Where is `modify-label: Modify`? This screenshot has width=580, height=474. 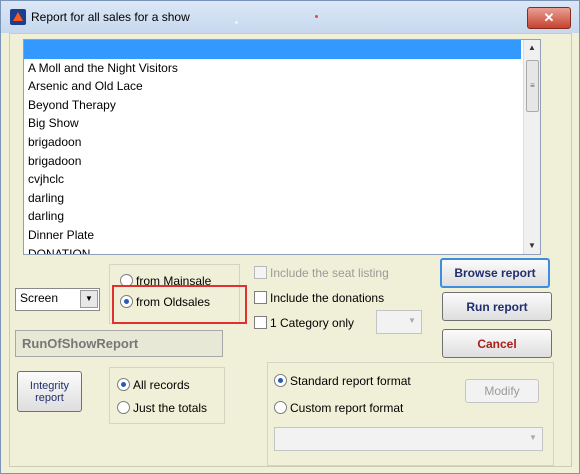 modify-label: Modify is located at coordinates (502, 391).